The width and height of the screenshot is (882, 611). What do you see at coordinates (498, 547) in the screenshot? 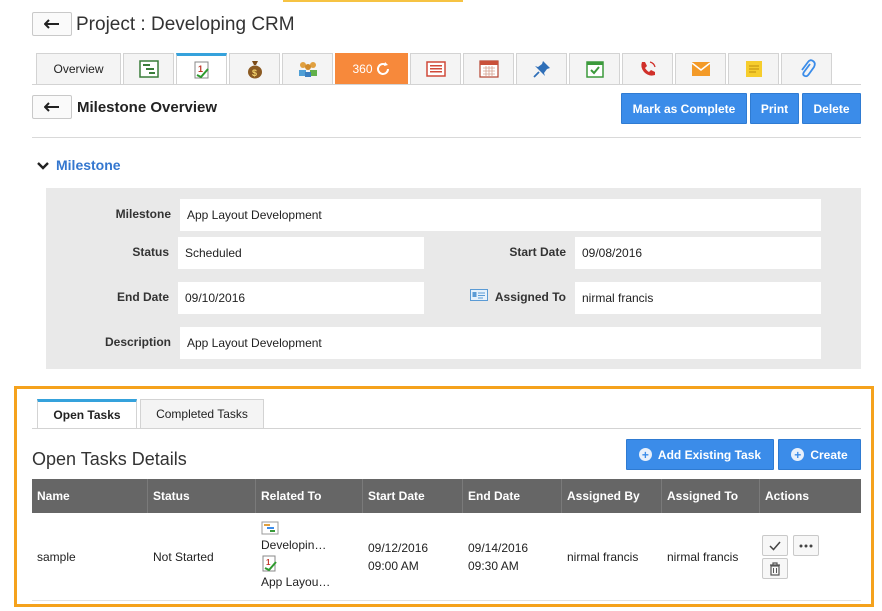
I see `task-end-date: 09/14/2016` at bounding box center [498, 547].